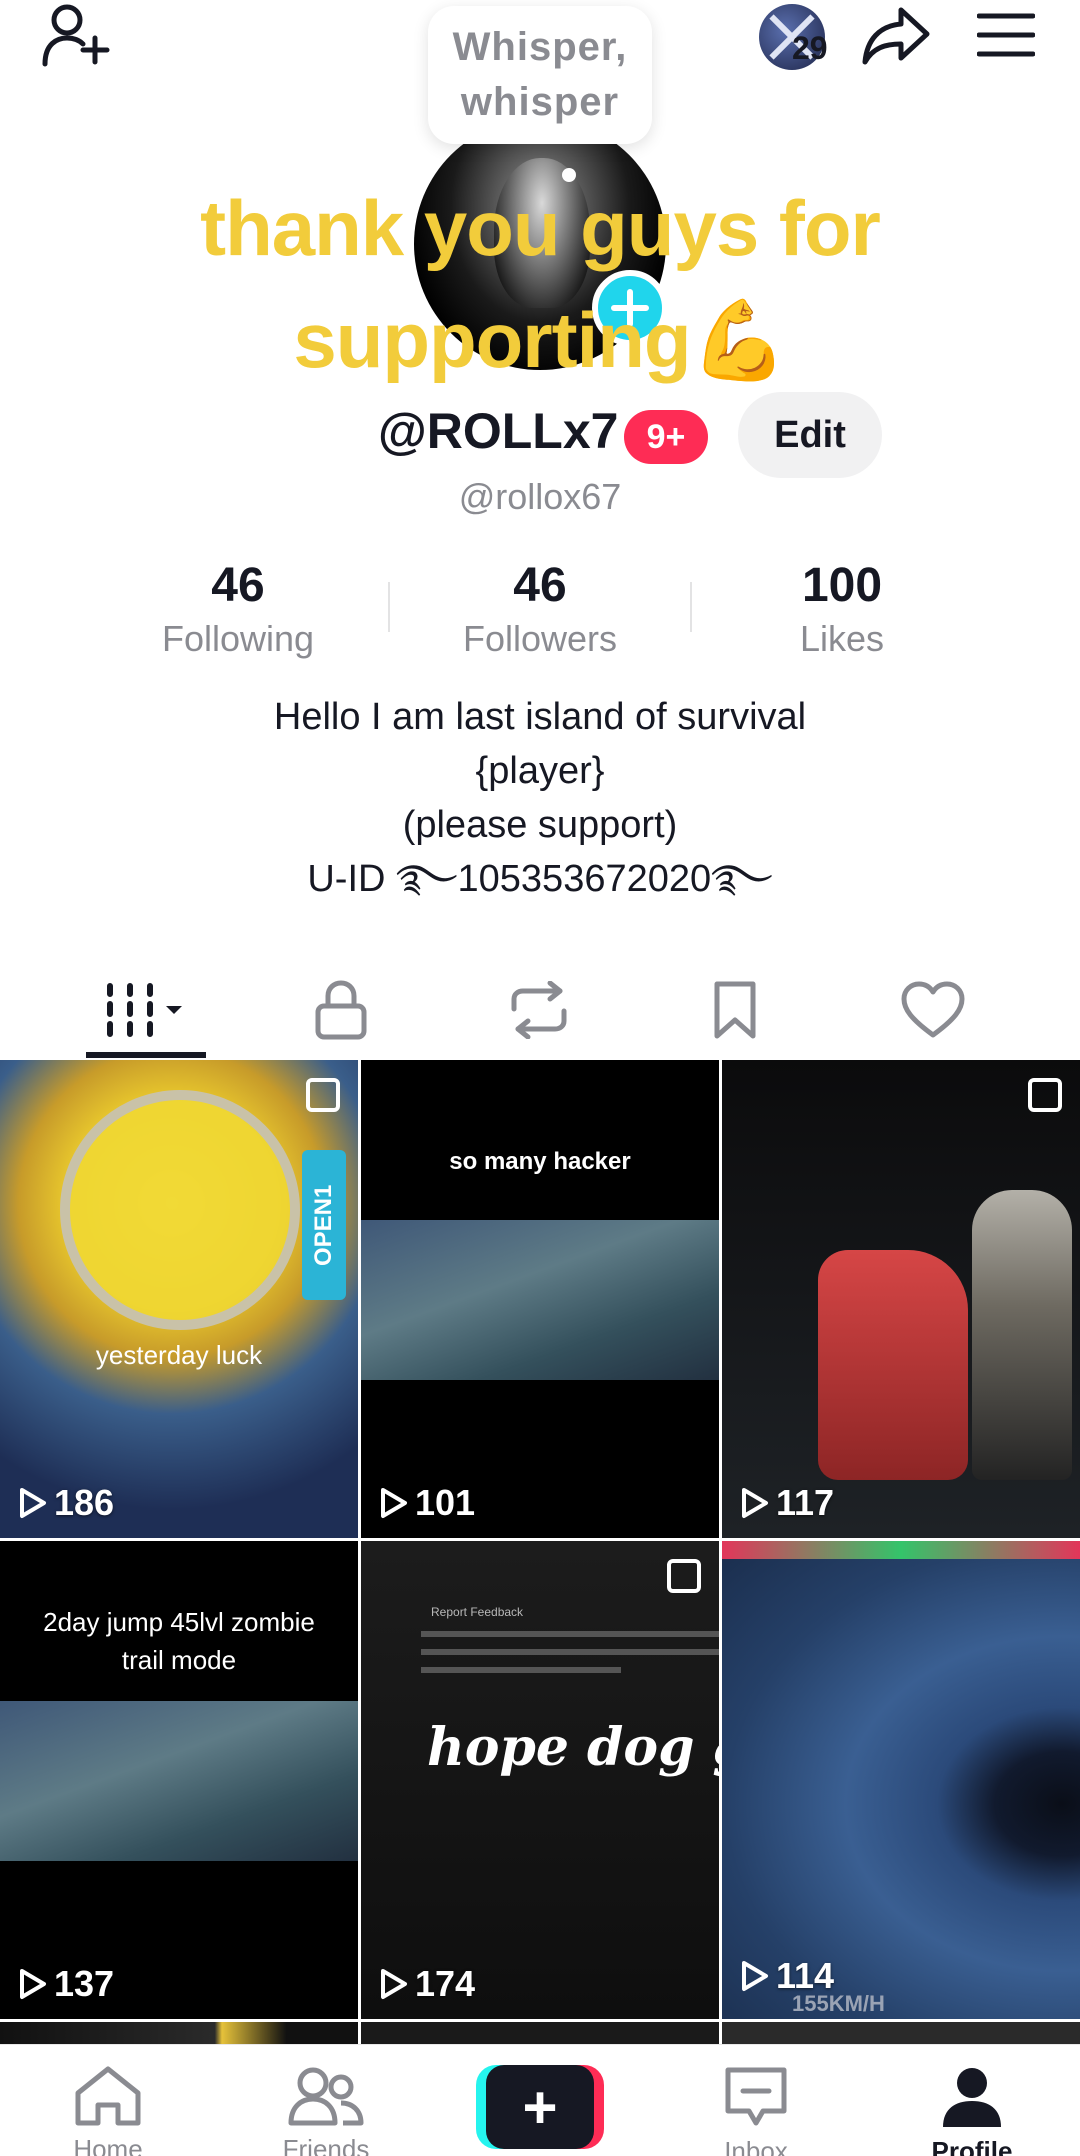 This screenshot has height=2156, width=1080. Describe the element at coordinates (146, 1055) in the screenshot. I see `active-tab-indicator` at that location.